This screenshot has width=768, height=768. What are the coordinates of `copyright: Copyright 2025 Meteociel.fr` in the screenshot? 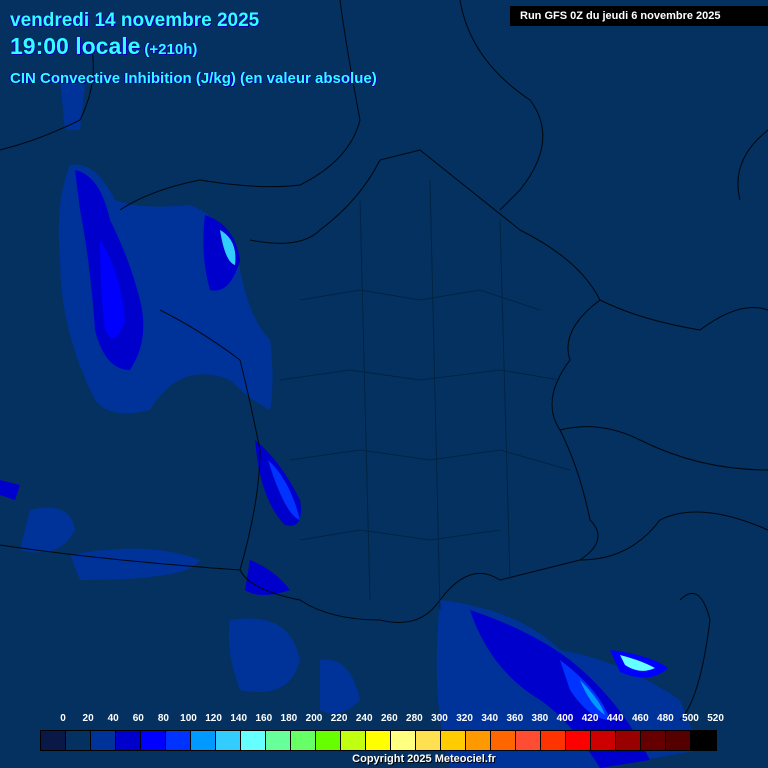 It's located at (424, 759).